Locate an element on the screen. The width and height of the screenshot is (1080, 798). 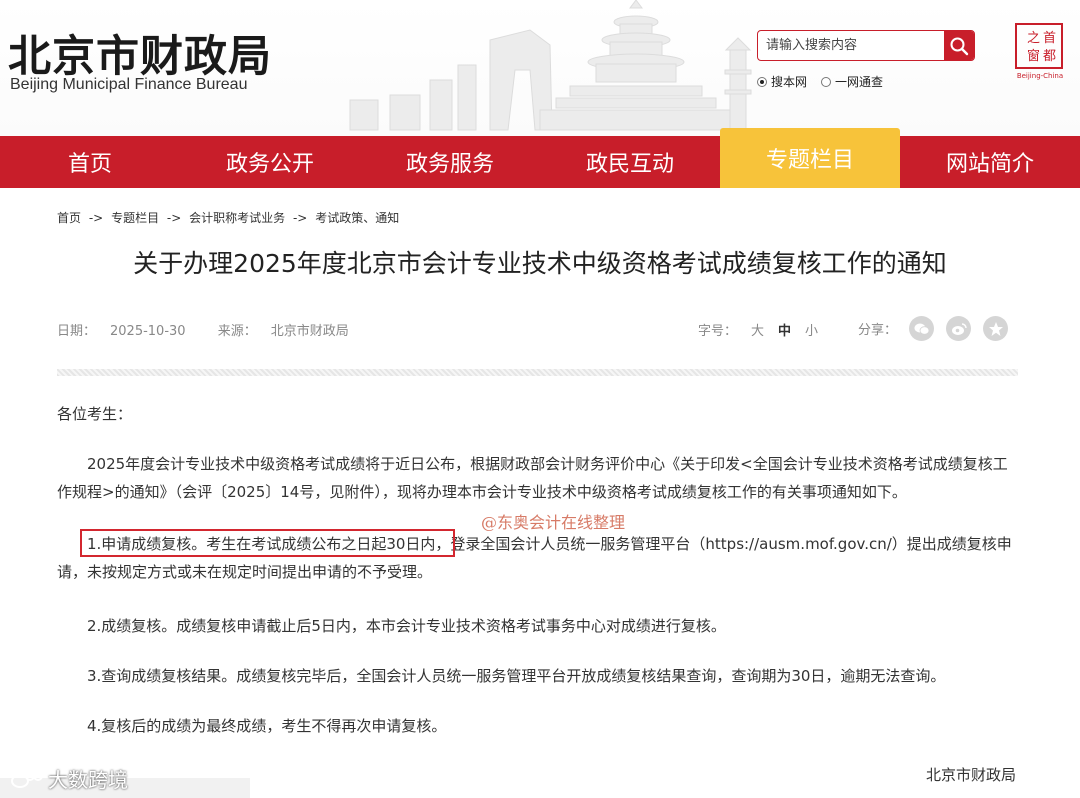
font-size-large: 大 is located at coordinates (757, 329).